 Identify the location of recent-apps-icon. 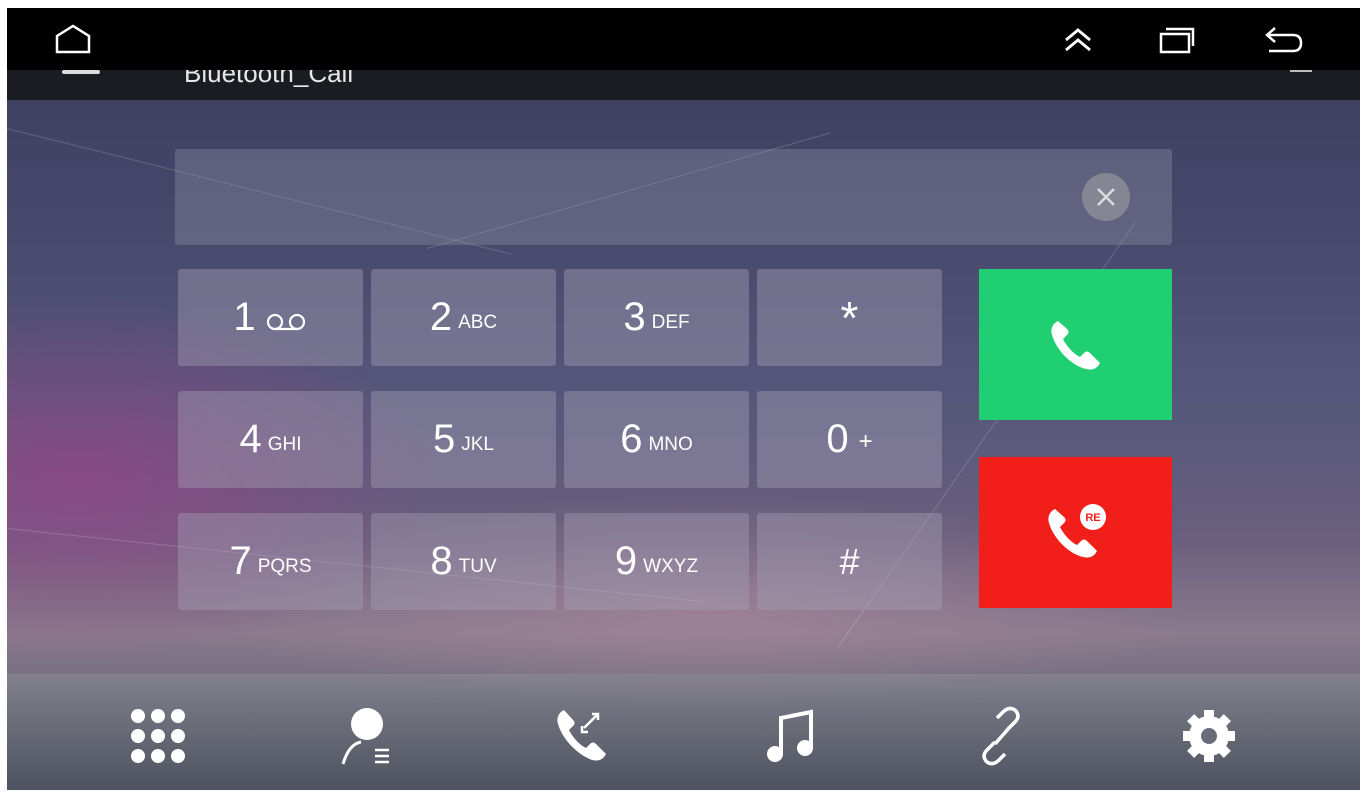
(1177, 39).